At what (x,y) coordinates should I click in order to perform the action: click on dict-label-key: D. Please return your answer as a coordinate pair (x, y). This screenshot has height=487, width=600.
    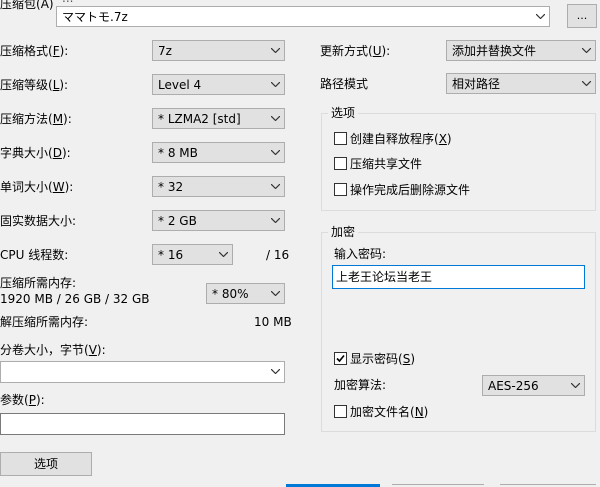
    Looking at the image, I should click on (57, 153).